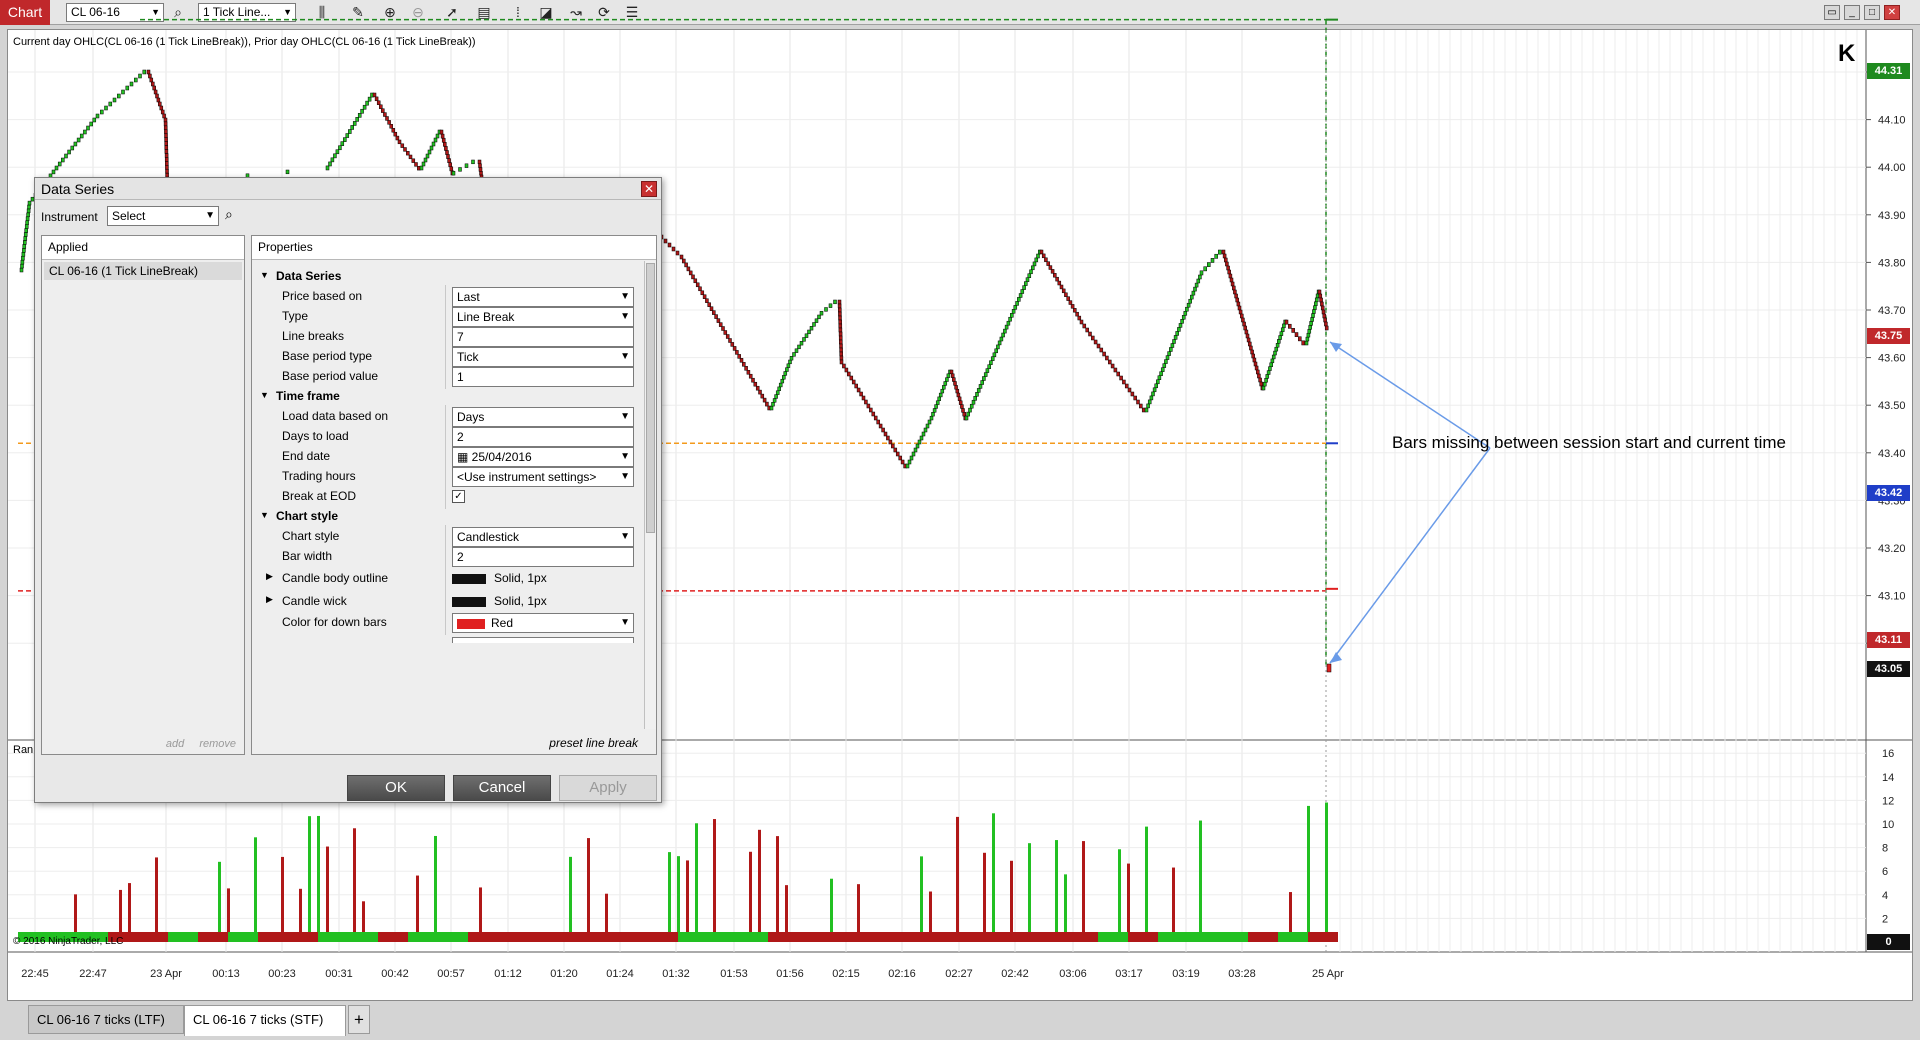 The height and width of the screenshot is (1040, 1920). I want to click on down-color-select: Red ▼, so click(543, 623).